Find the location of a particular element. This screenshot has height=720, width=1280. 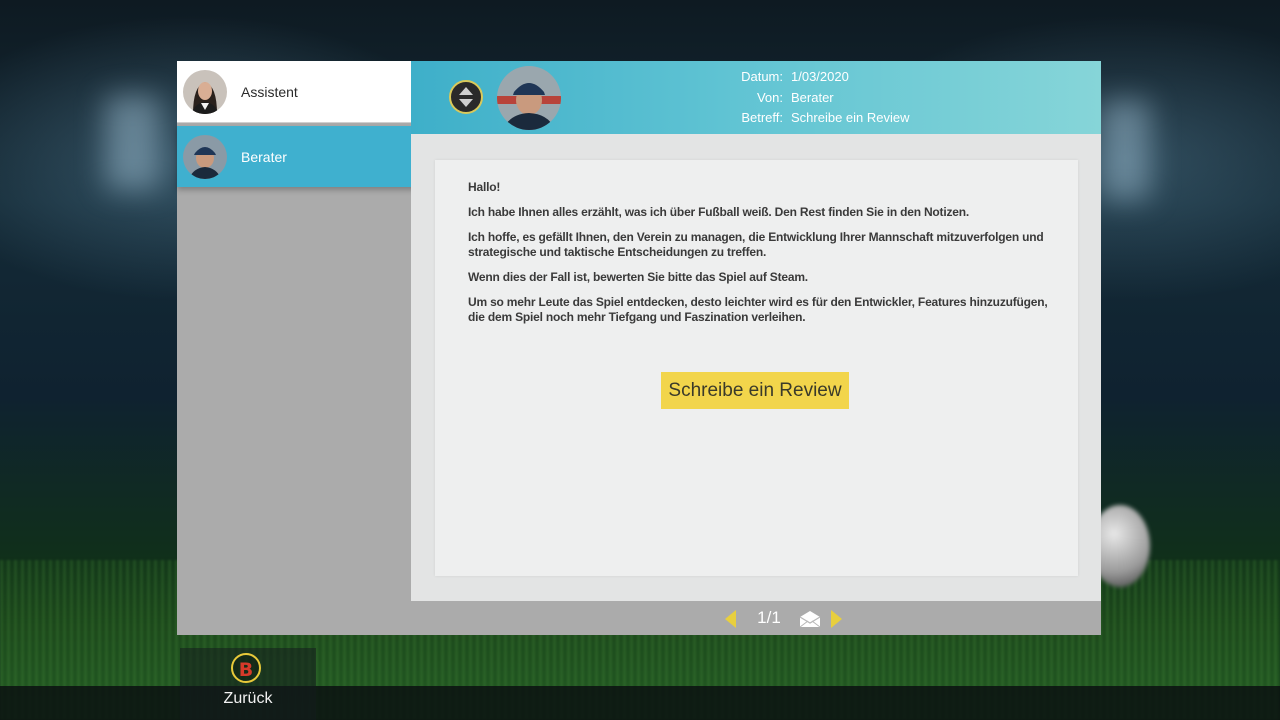

meta-von: Von: Berater is located at coordinates (853, 98).